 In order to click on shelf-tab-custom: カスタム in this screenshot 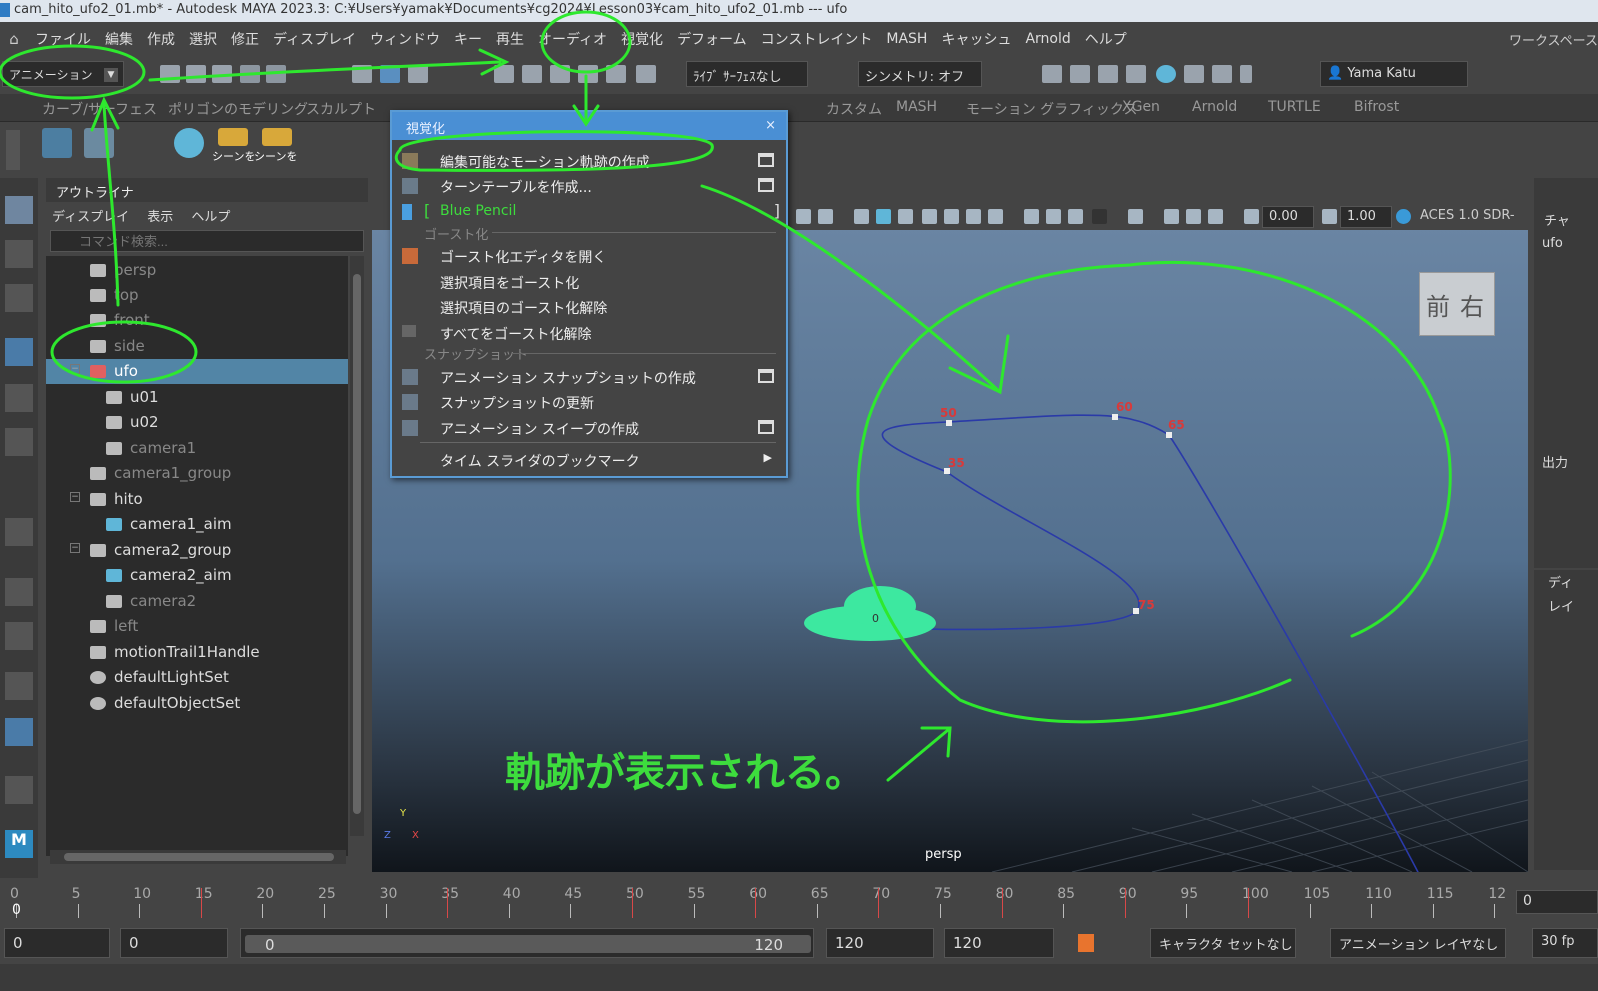, I will do `click(854, 109)`.